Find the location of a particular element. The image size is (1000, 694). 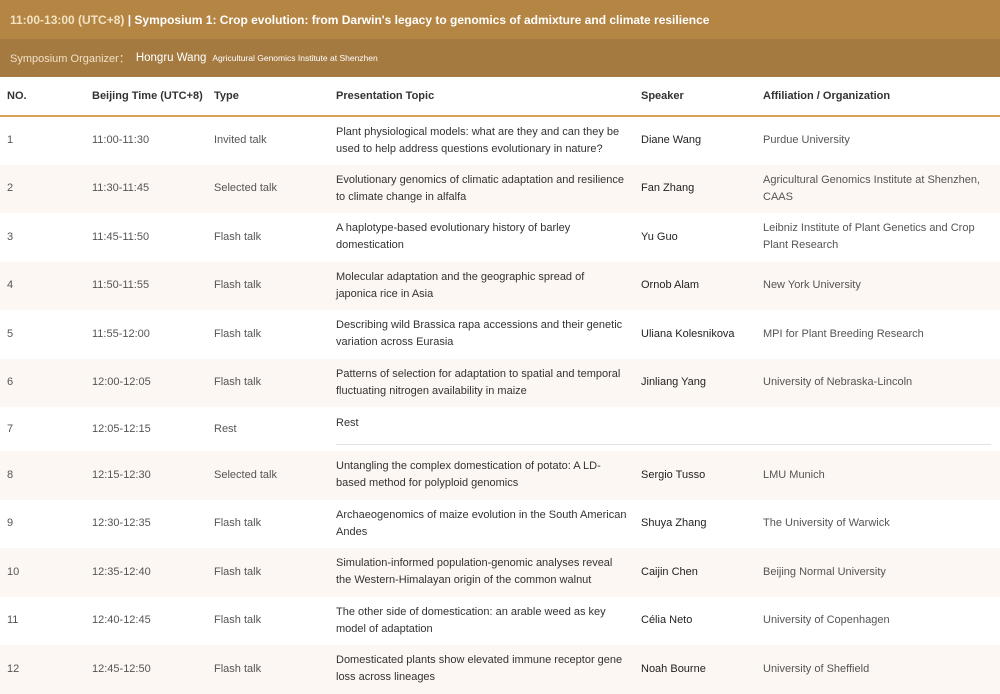

row-time: 11:30-11:45 is located at coordinates (121, 188).